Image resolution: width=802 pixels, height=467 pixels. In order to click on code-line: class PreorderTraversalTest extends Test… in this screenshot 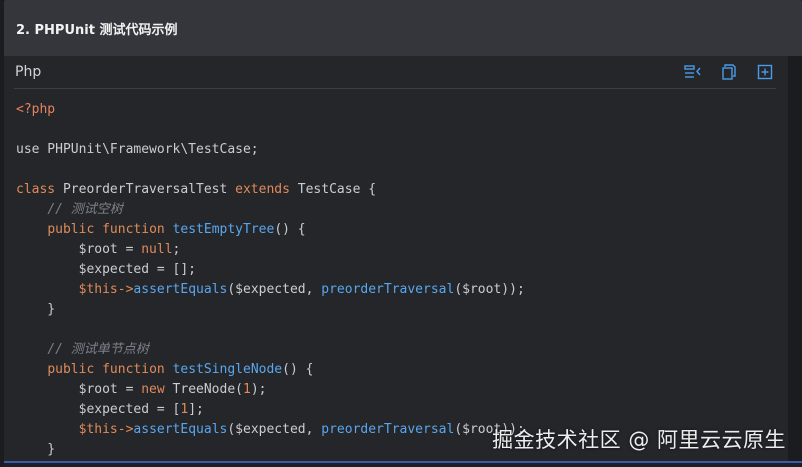, I will do `click(402, 190)`.